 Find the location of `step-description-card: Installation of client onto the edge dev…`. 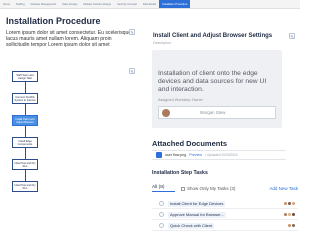

step-description-card: Installation of client onto the edge dev… is located at coordinates (217, 89).